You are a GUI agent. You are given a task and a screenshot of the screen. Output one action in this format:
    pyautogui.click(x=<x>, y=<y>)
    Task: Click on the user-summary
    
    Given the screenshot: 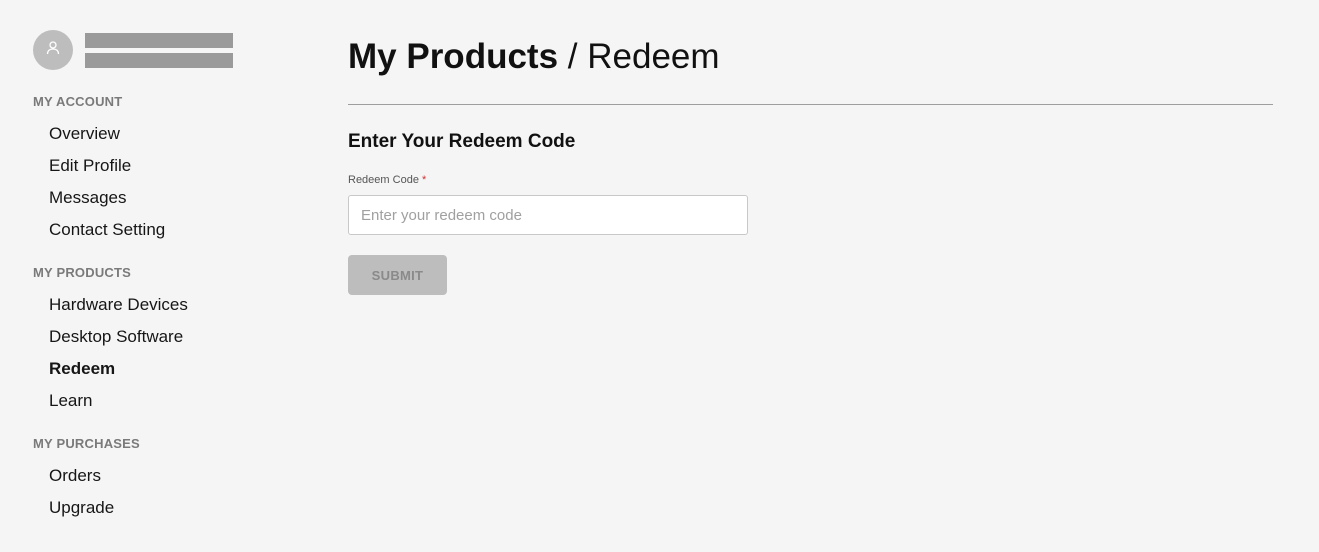 What is the action you would take?
    pyautogui.click(x=163, y=50)
    